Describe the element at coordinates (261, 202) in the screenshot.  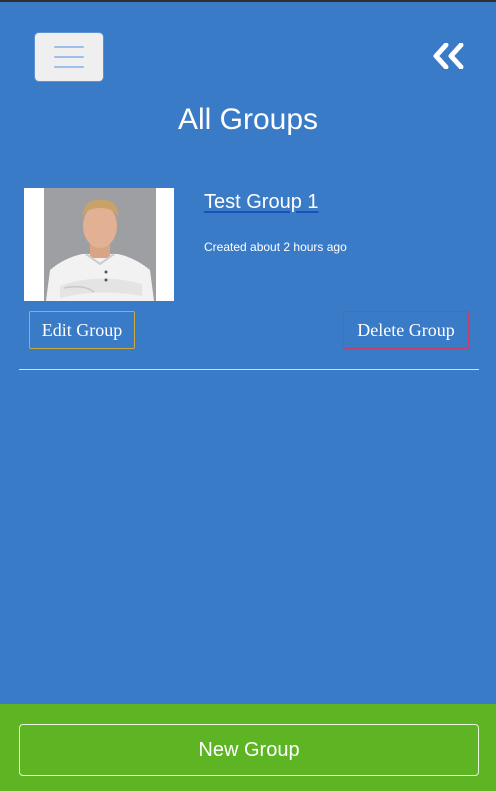
I see `group-name-link: Test Group 1` at that location.